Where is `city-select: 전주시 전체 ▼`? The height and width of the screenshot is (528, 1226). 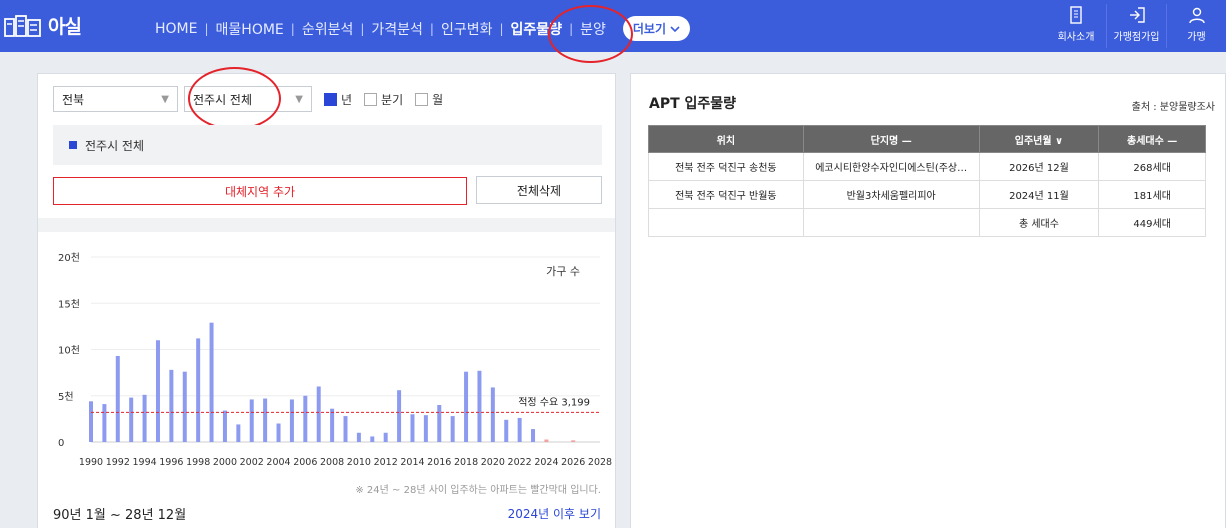
city-select: 전주시 전체 ▼ is located at coordinates (248, 99).